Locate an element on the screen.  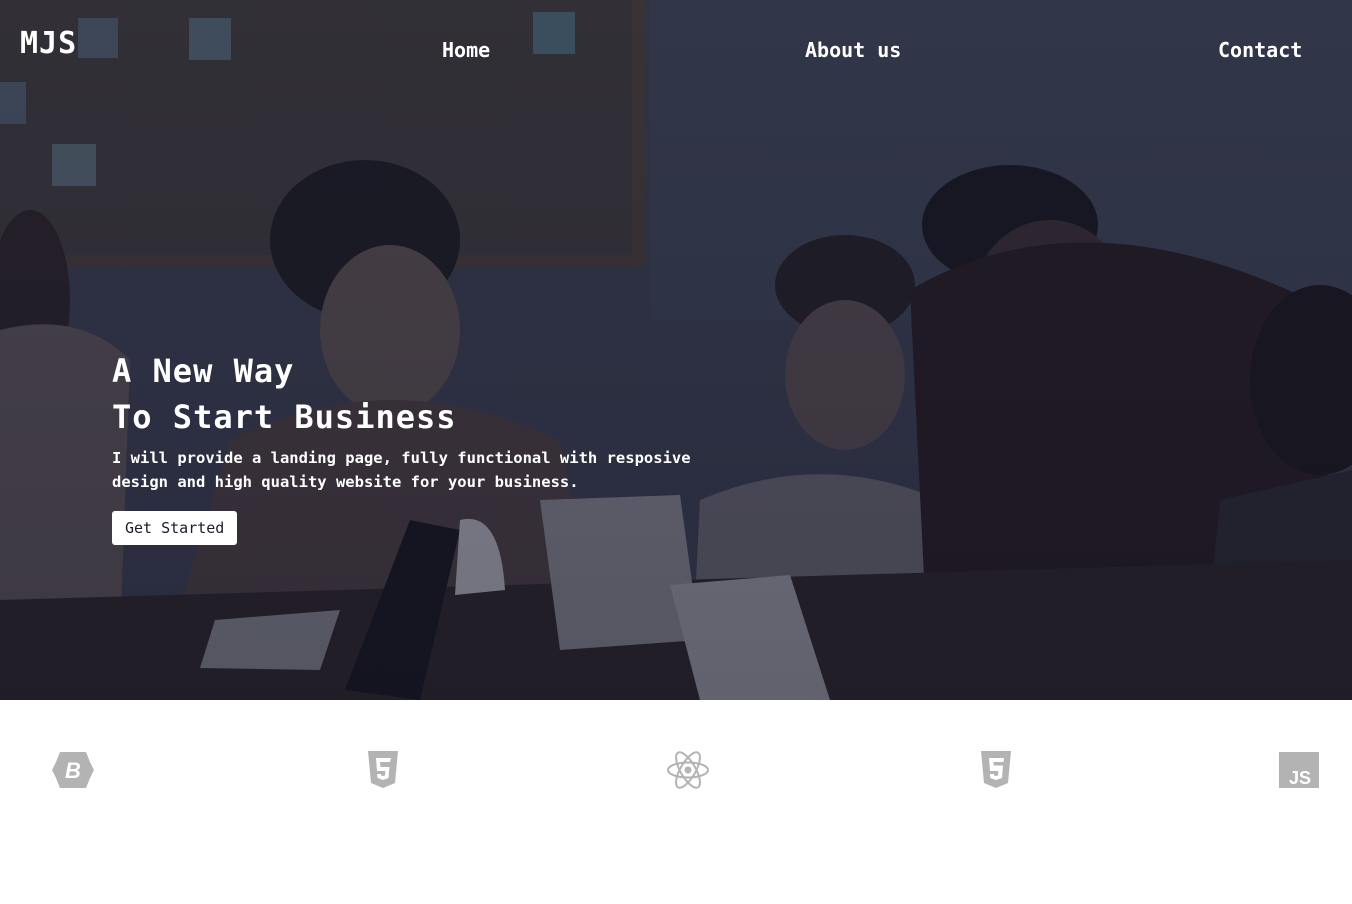
svg-text: JS is located at coordinates (1300, 778).